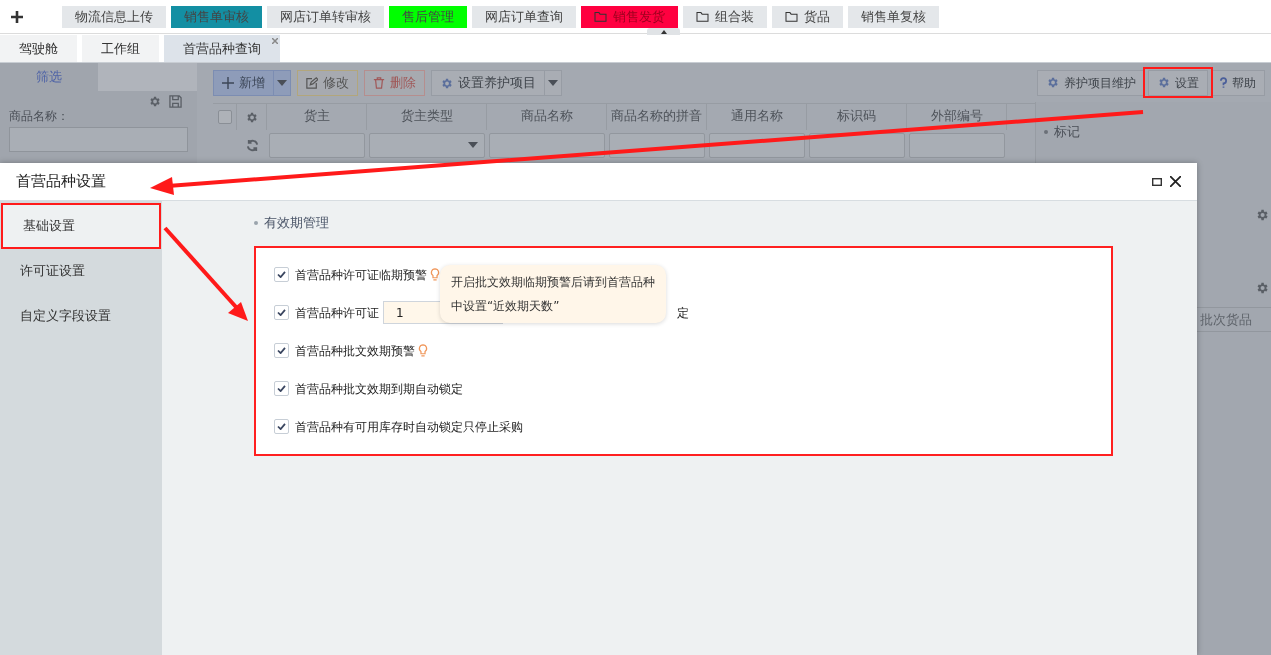 This screenshot has height=655, width=1271. I want to click on option-label: 首营品种有可用库存时自动锁定只停止采购, so click(409, 427).